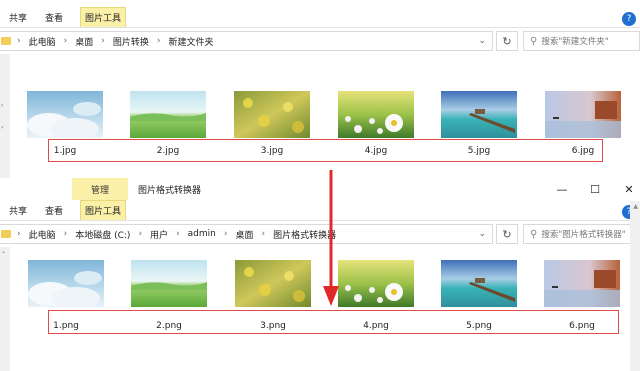  What do you see at coordinates (170, 191) in the screenshot?
I see `window-title: 图片格式转换器` at bounding box center [170, 191].